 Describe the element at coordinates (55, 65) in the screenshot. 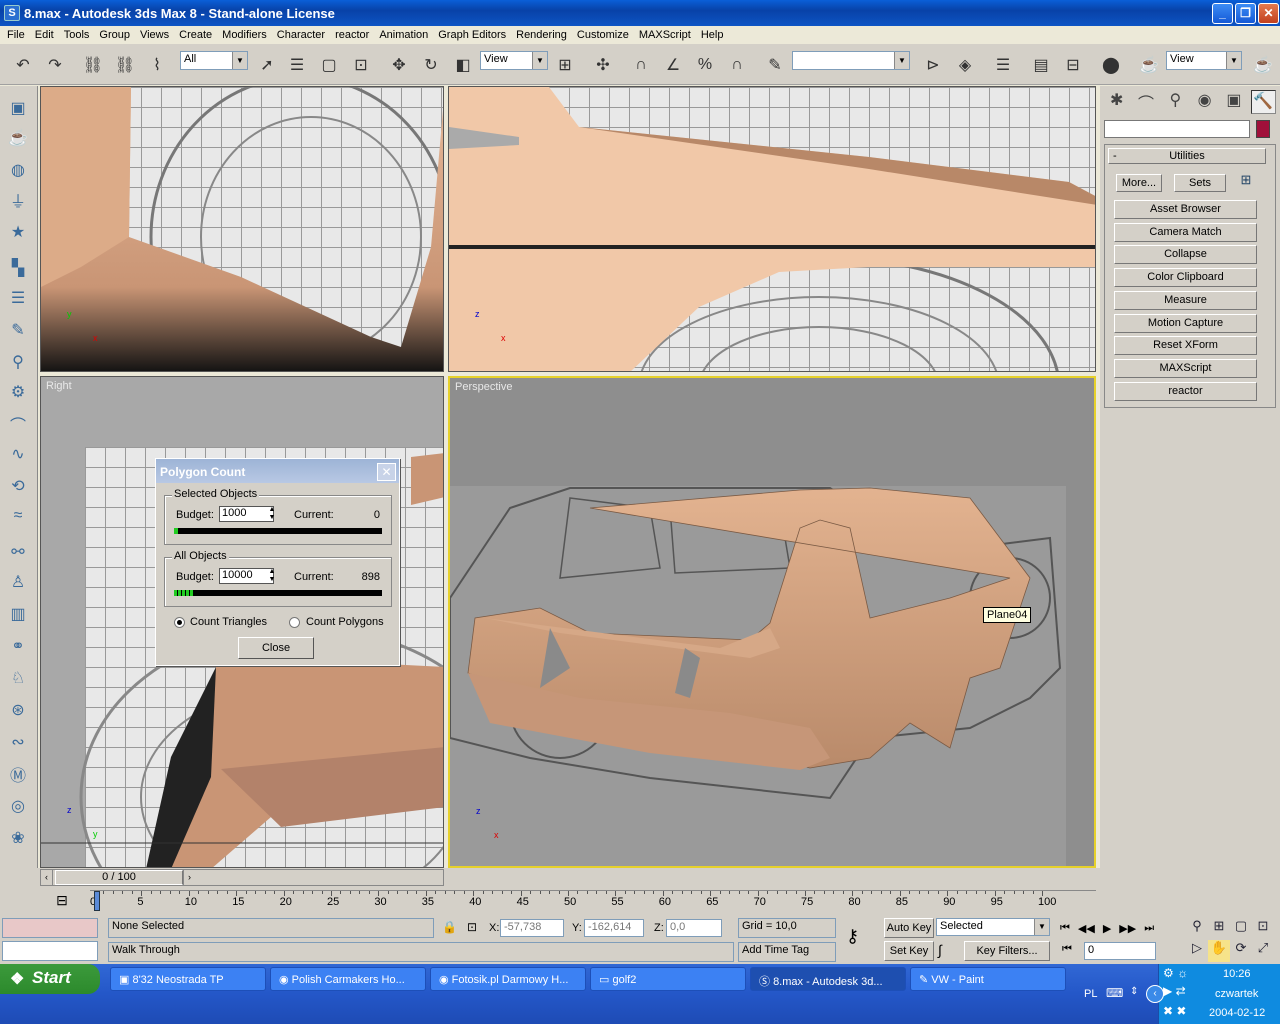

I see `redo-icon: ↷` at that location.